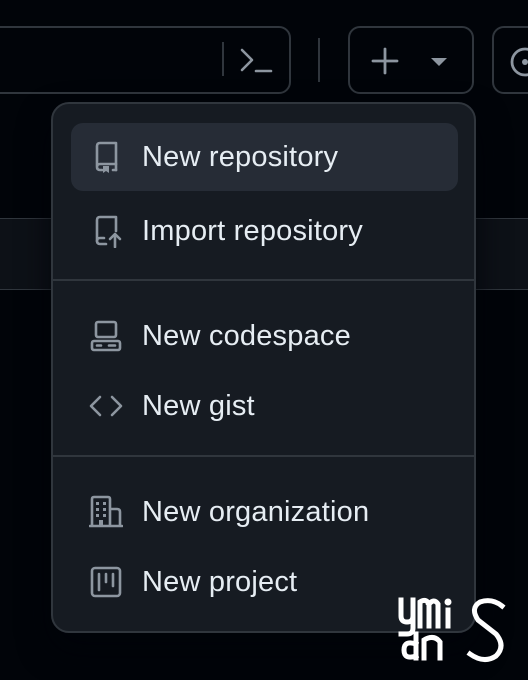  Describe the element at coordinates (106, 406) in the screenshot. I see `code-icon` at that location.